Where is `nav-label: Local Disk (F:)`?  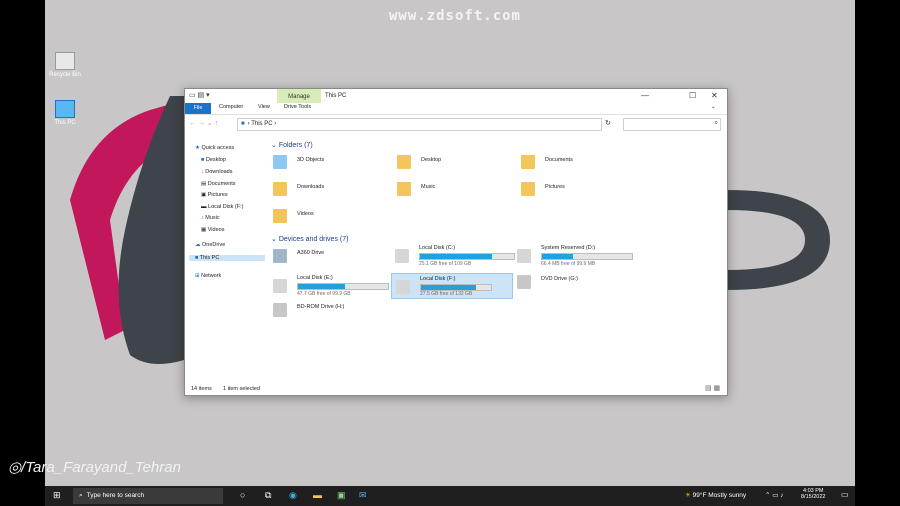
nav-label: Local Disk (F:) is located at coordinates (226, 207).